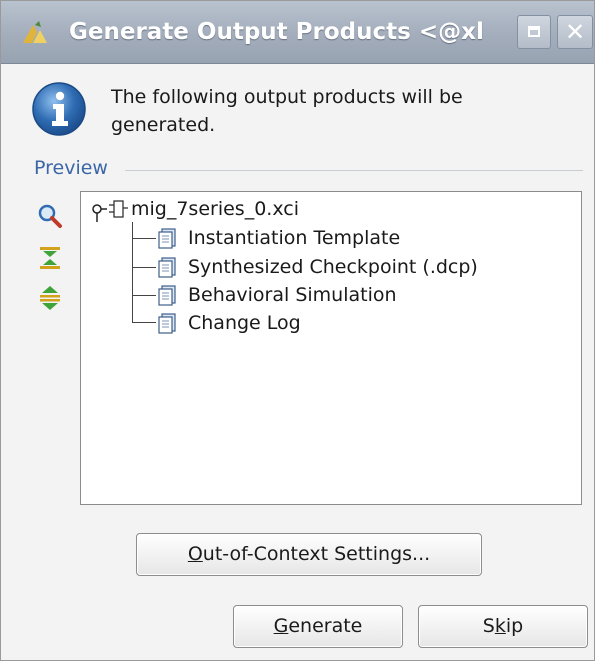 The width and height of the screenshot is (595, 661). Describe the element at coordinates (71, 168) in the screenshot. I see `preview-section-label: Preview` at that location.